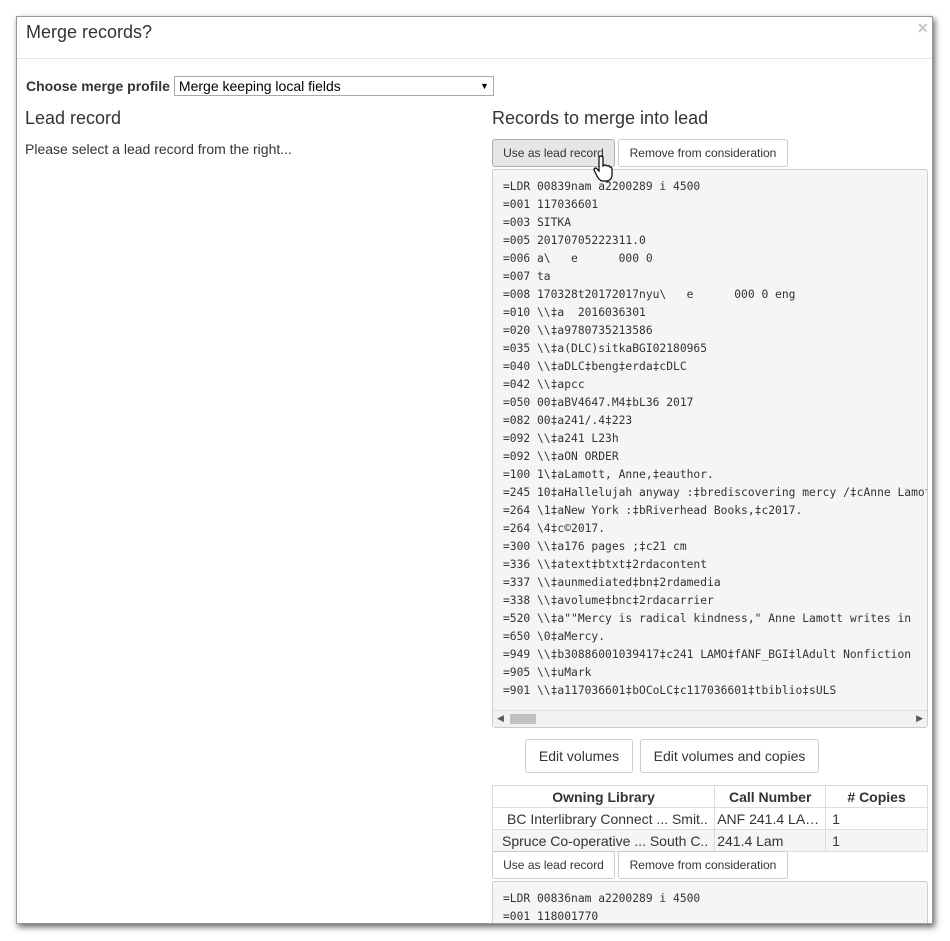 This screenshot has height=941, width=950. I want to click on call-number-cell: 241.4 Lam, so click(770, 840).